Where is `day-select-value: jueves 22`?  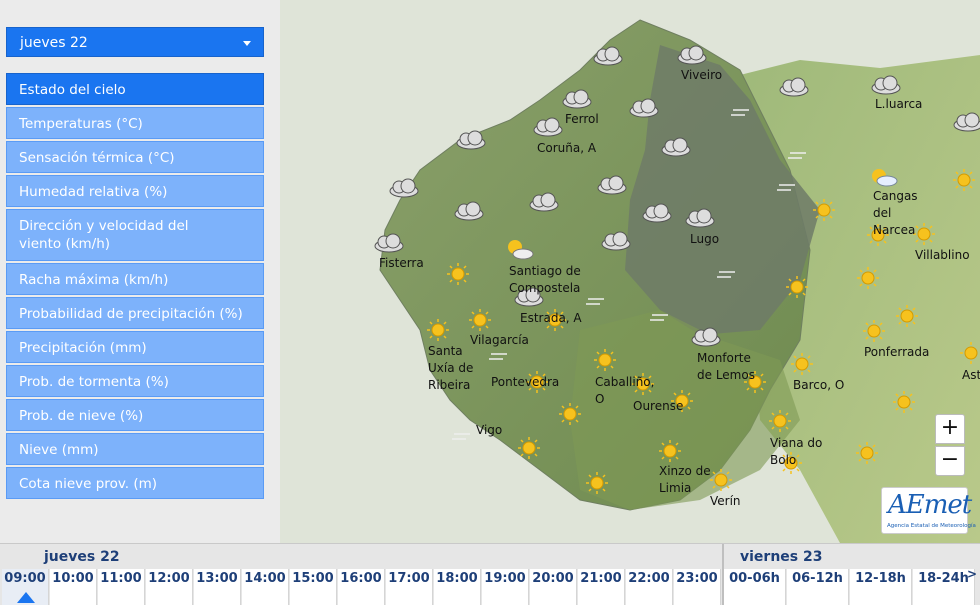
day-select-value: jueves 22 is located at coordinates (54, 43).